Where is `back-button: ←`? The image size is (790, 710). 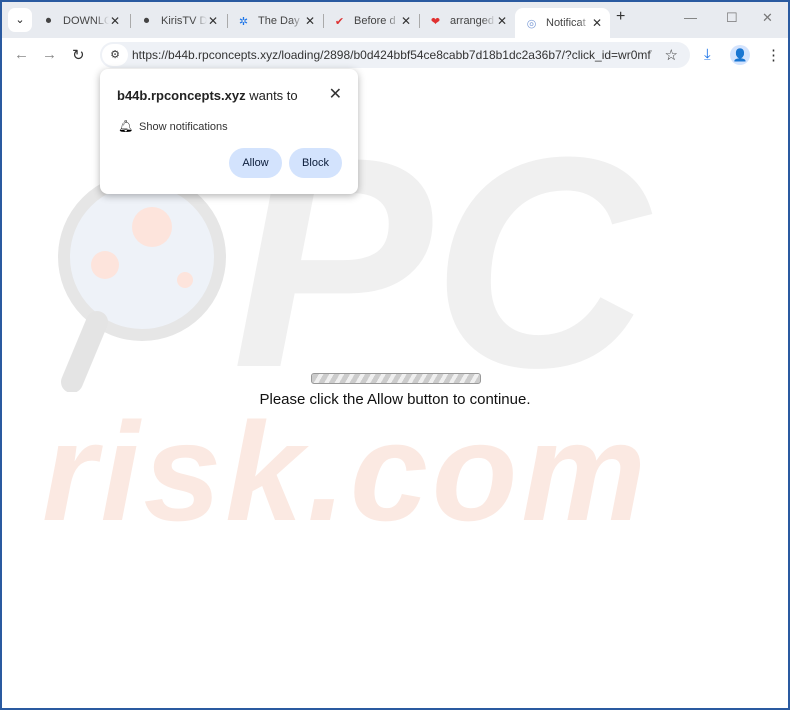 back-button: ← is located at coordinates (21, 54).